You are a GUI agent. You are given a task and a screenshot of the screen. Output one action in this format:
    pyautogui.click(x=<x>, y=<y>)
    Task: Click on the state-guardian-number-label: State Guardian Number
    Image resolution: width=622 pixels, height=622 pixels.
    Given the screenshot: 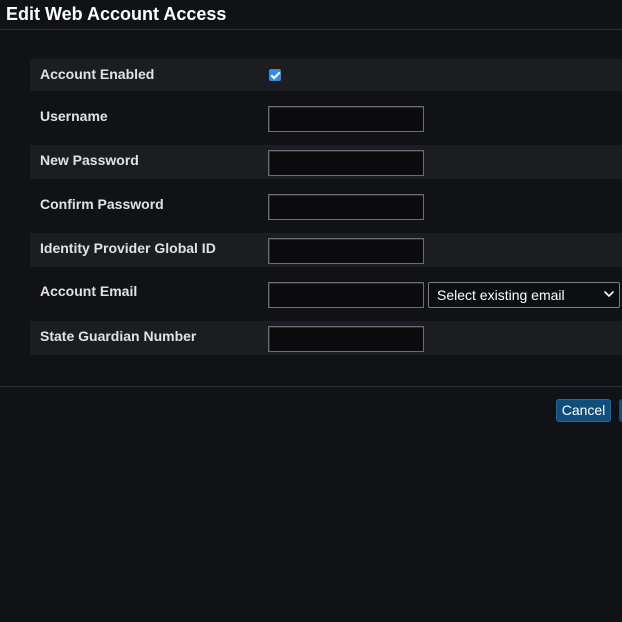 What is the action you would take?
    pyautogui.click(x=118, y=336)
    